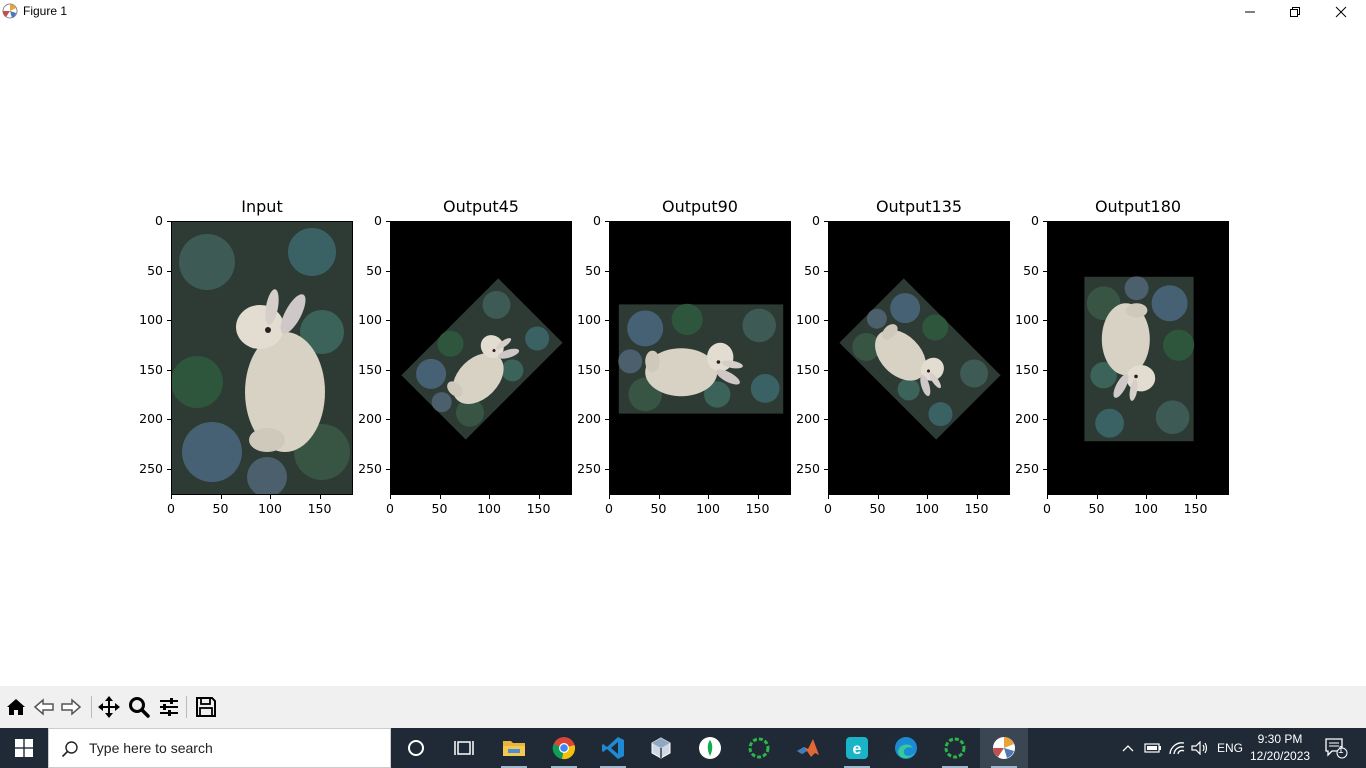 This screenshot has height=768, width=1366. What do you see at coordinates (1295, 12) in the screenshot?
I see `restore-button` at bounding box center [1295, 12].